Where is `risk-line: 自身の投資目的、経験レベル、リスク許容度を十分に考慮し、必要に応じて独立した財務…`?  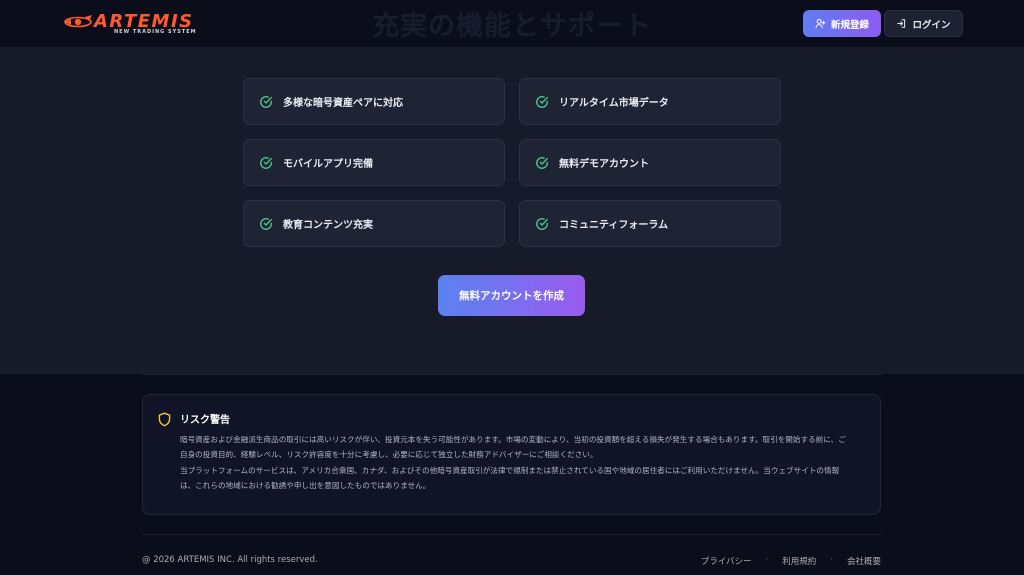
risk-line: 自身の投資目的、経験レベル、リスク許容度を十分に考慮し、必要に応じて独立した財務… is located at coordinates (389, 454).